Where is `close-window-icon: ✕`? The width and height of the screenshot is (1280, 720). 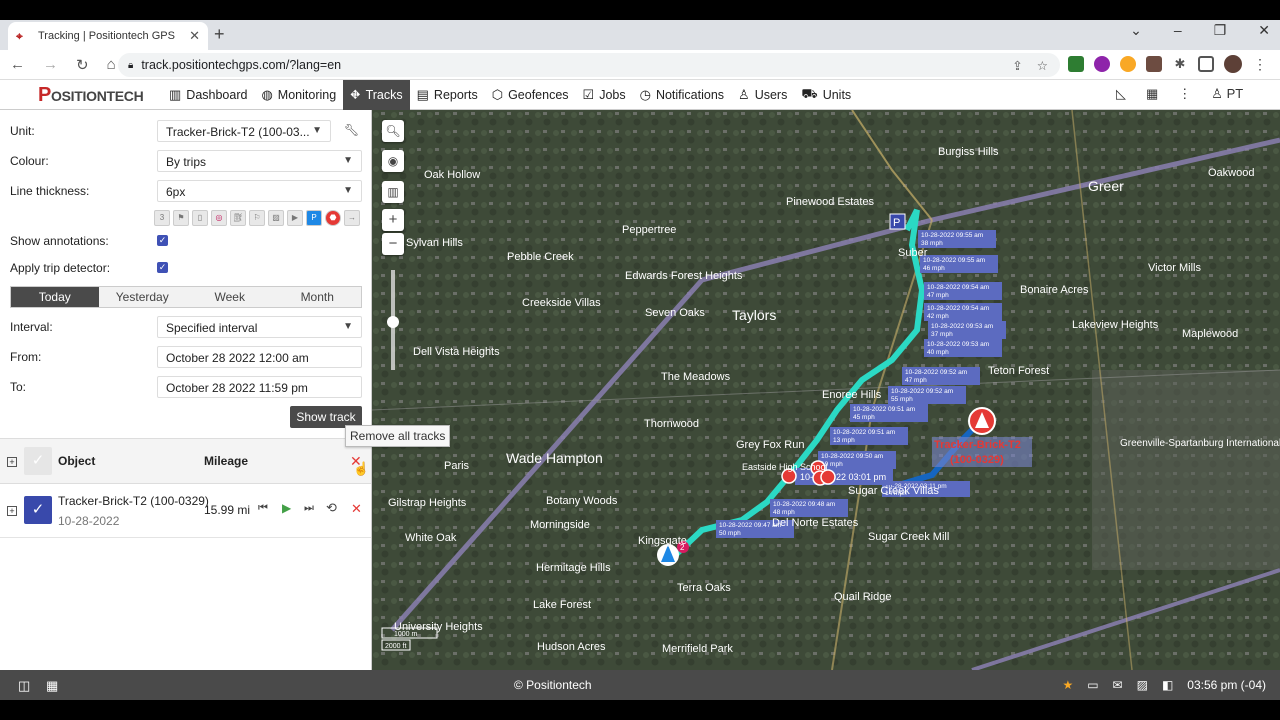 close-window-icon: ✕ is located at coordinates (1264, 30).